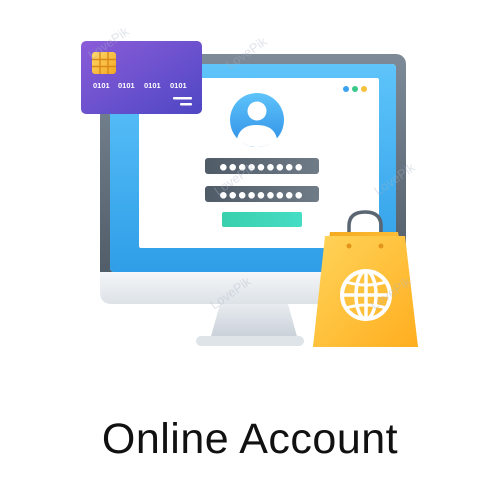  What do you see at coordinates (346, 89) in the screenshot?
I see `window-dot-blue` at bounding box center [346, 89].